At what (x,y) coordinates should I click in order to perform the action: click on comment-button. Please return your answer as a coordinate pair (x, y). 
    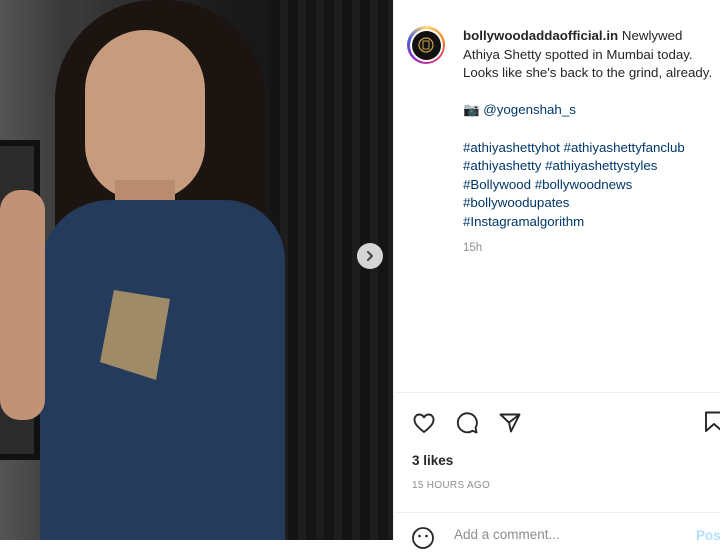
    Looking at the image, I should click on (467, 423).